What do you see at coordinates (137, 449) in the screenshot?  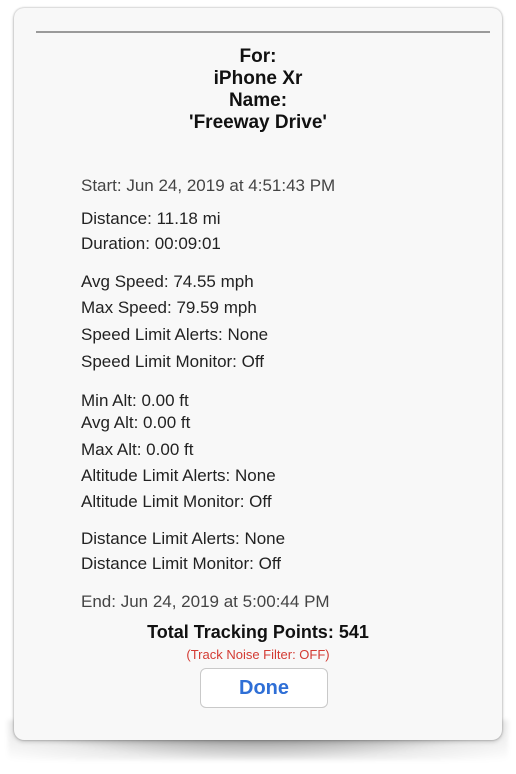 I see `max-altitude: Max Alt: 0.00 ft` at bounding box center [137, 449].